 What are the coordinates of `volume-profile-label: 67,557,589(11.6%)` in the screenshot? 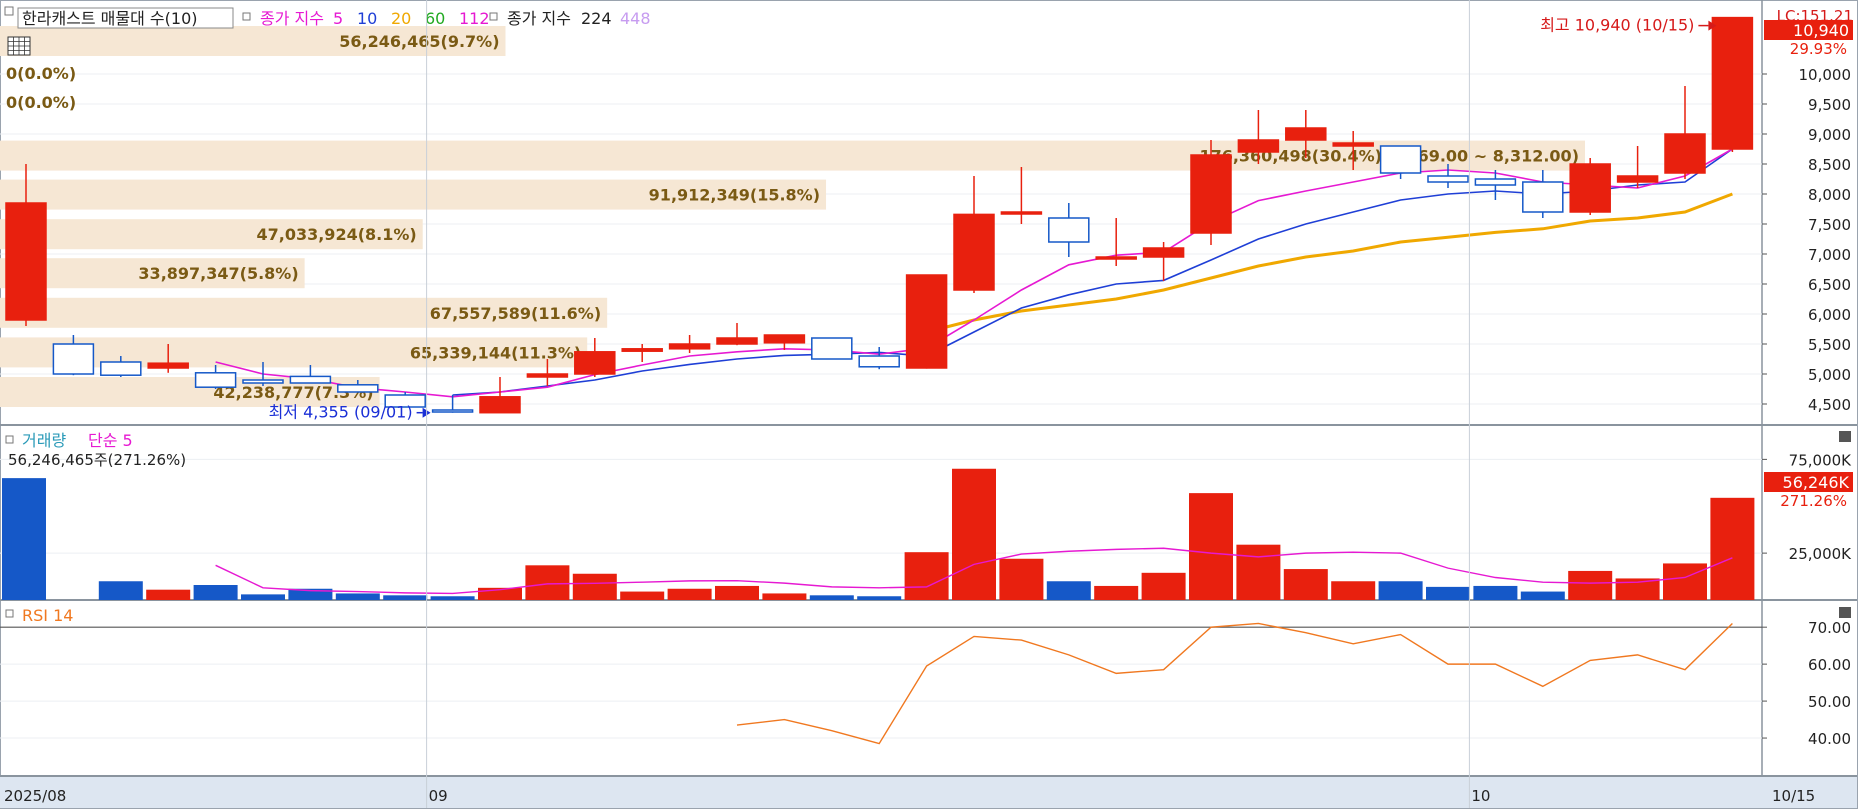 It's located at (515, 313).